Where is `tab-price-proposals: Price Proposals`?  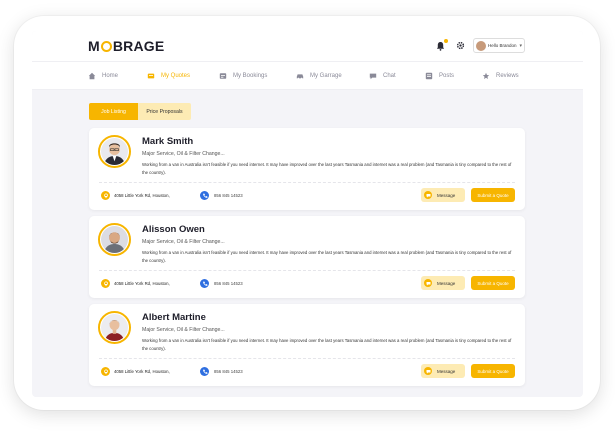 tab-price-proposals: Price Proposals is located at coordinates (164, 111).